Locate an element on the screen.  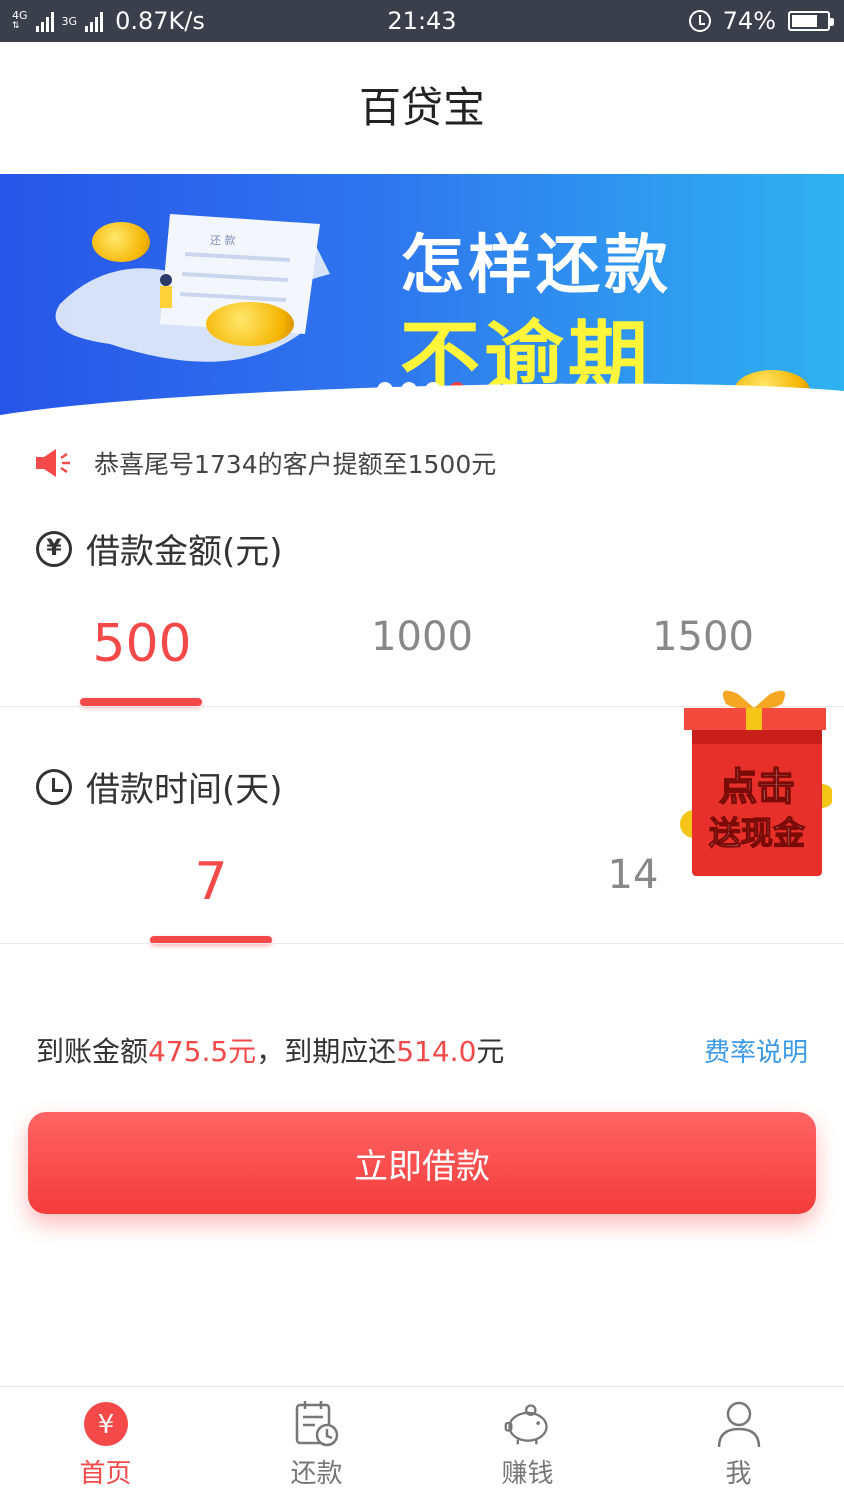
amount-option-500: 500 is located at coordinates (142, 644).